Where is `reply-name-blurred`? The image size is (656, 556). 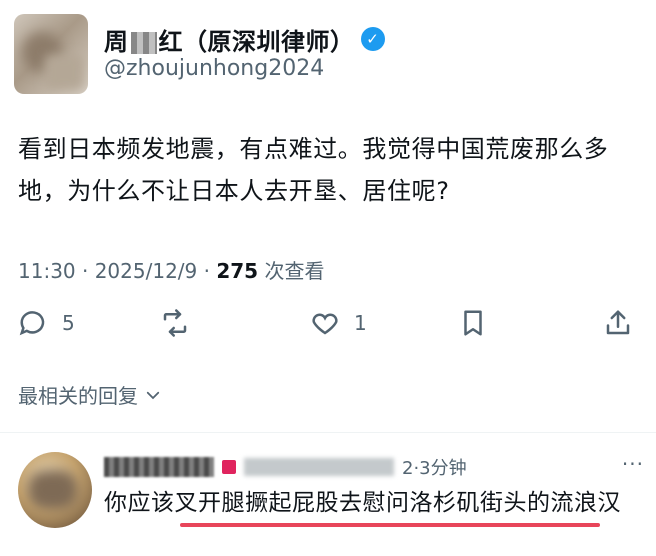 reply-name-blurred is located at coordinates (159, 467).